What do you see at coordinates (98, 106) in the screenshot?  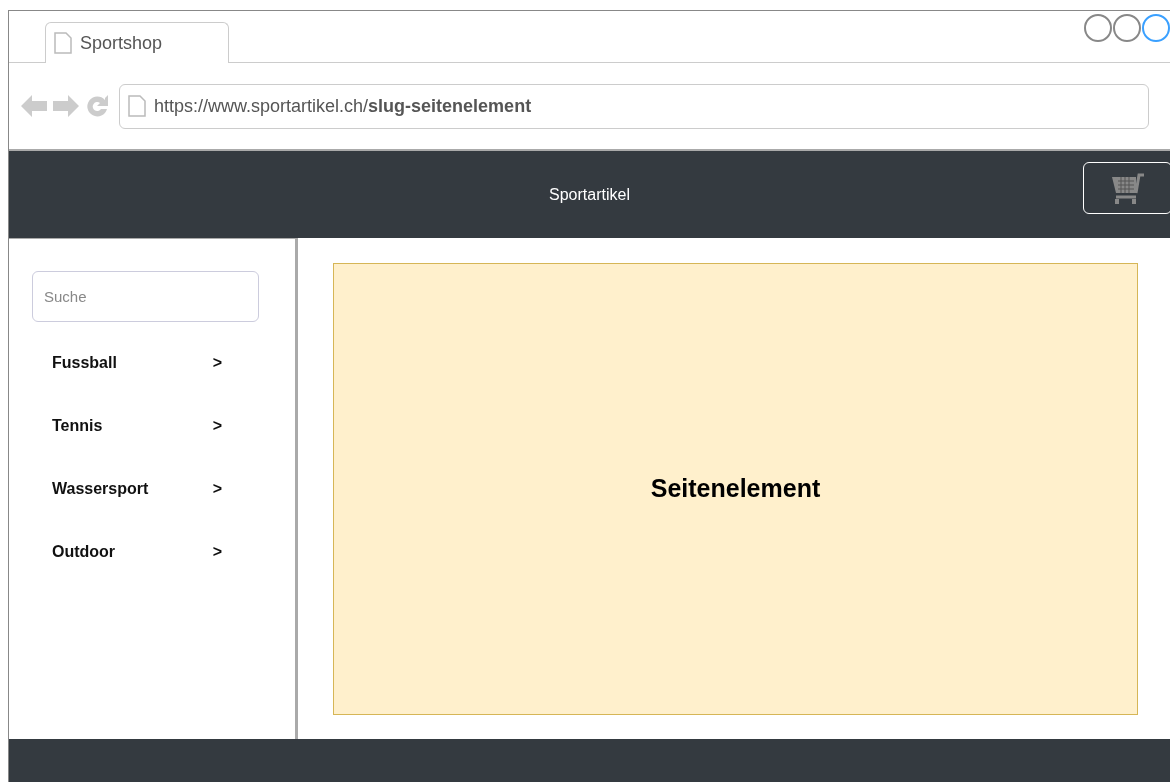 I see `reload-icon` at bounding box center [98, 106].